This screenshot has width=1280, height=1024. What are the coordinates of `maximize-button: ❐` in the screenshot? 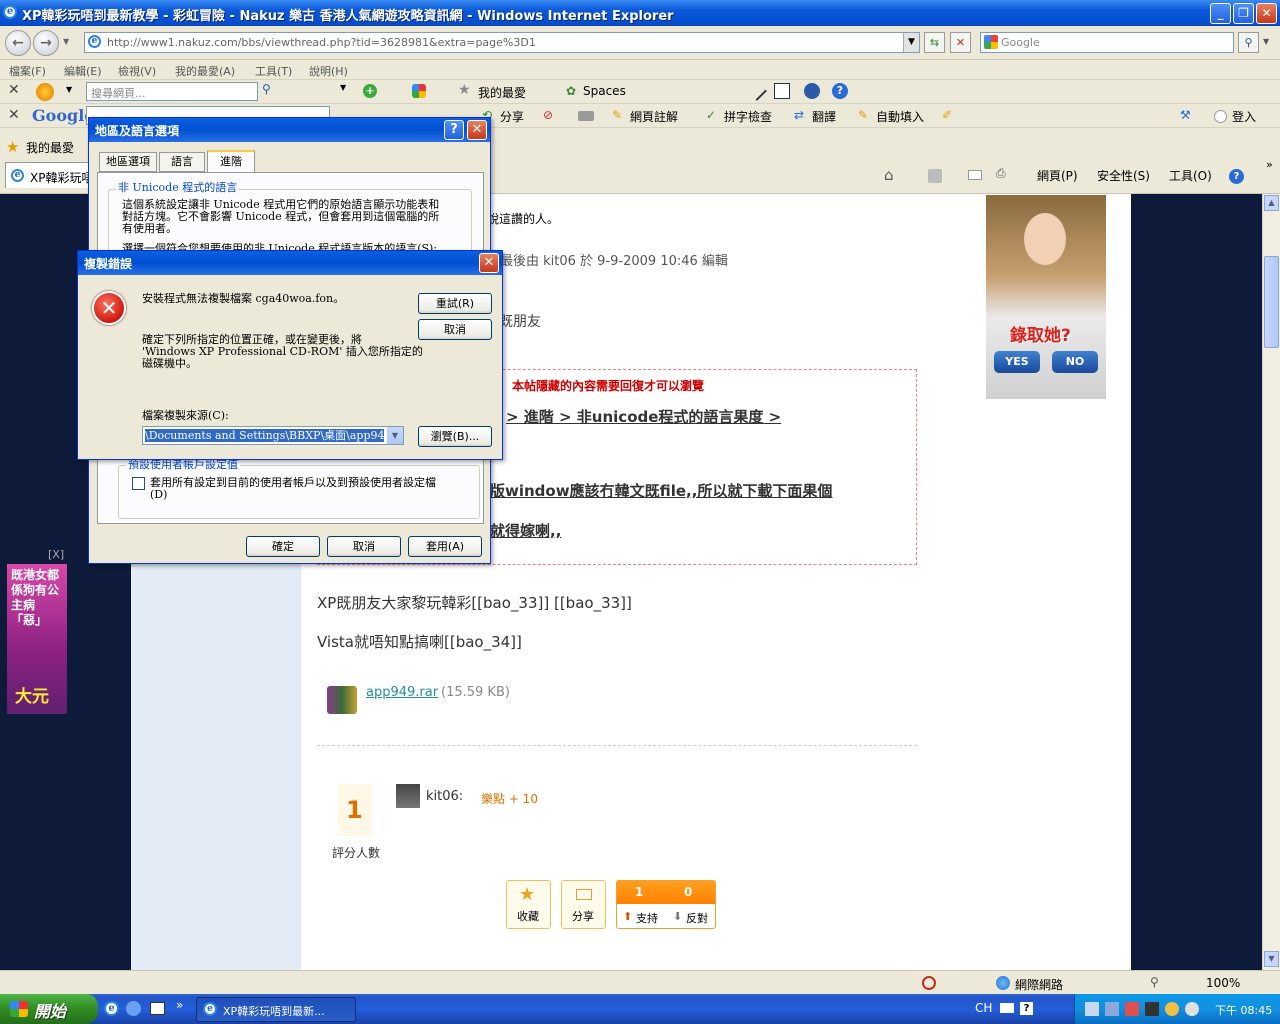 It's located at (1243, 13).